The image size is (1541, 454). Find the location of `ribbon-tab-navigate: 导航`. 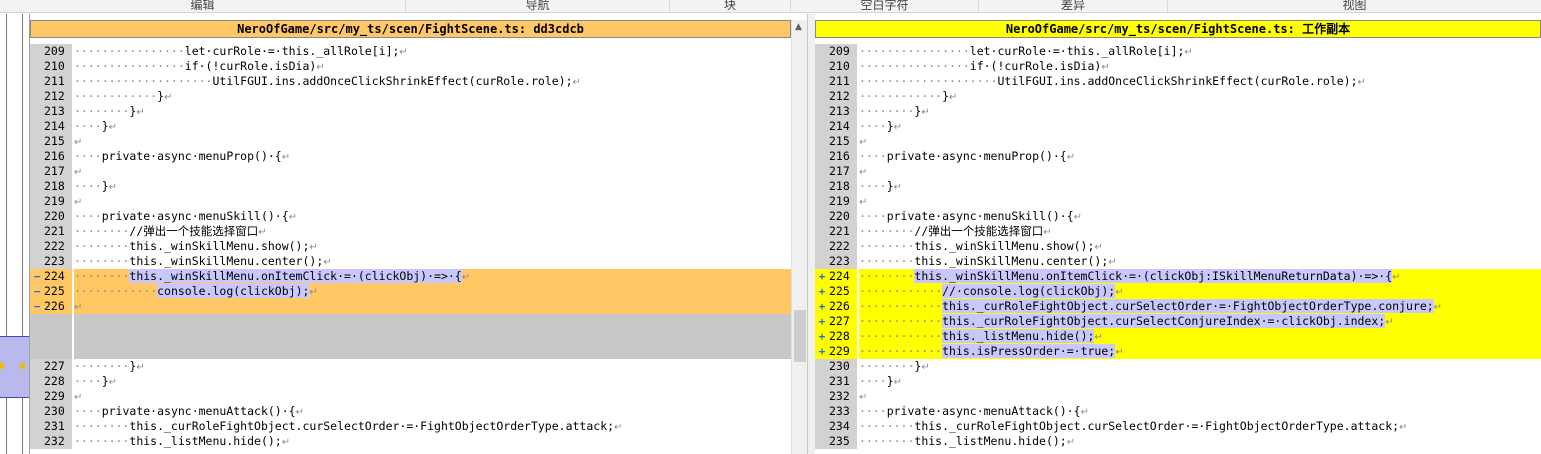

ribbon-tab-navigate: 导航 is located at coordinates (538, 6).